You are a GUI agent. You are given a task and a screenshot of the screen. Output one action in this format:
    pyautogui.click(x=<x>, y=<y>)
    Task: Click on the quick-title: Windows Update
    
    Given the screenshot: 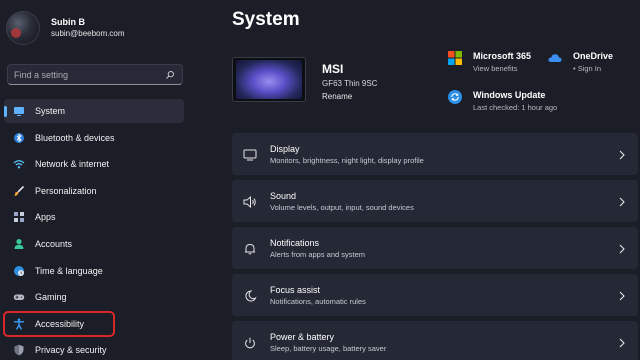 What is the action you would take?
    pyautogui.click(x=509, y=95)
    